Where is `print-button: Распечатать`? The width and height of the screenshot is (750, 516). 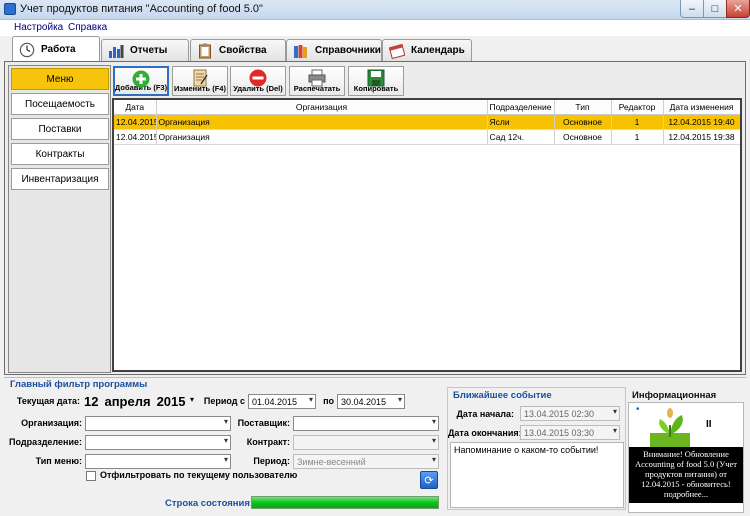
print-button: Распечатать is located at coordinates (317, 81).